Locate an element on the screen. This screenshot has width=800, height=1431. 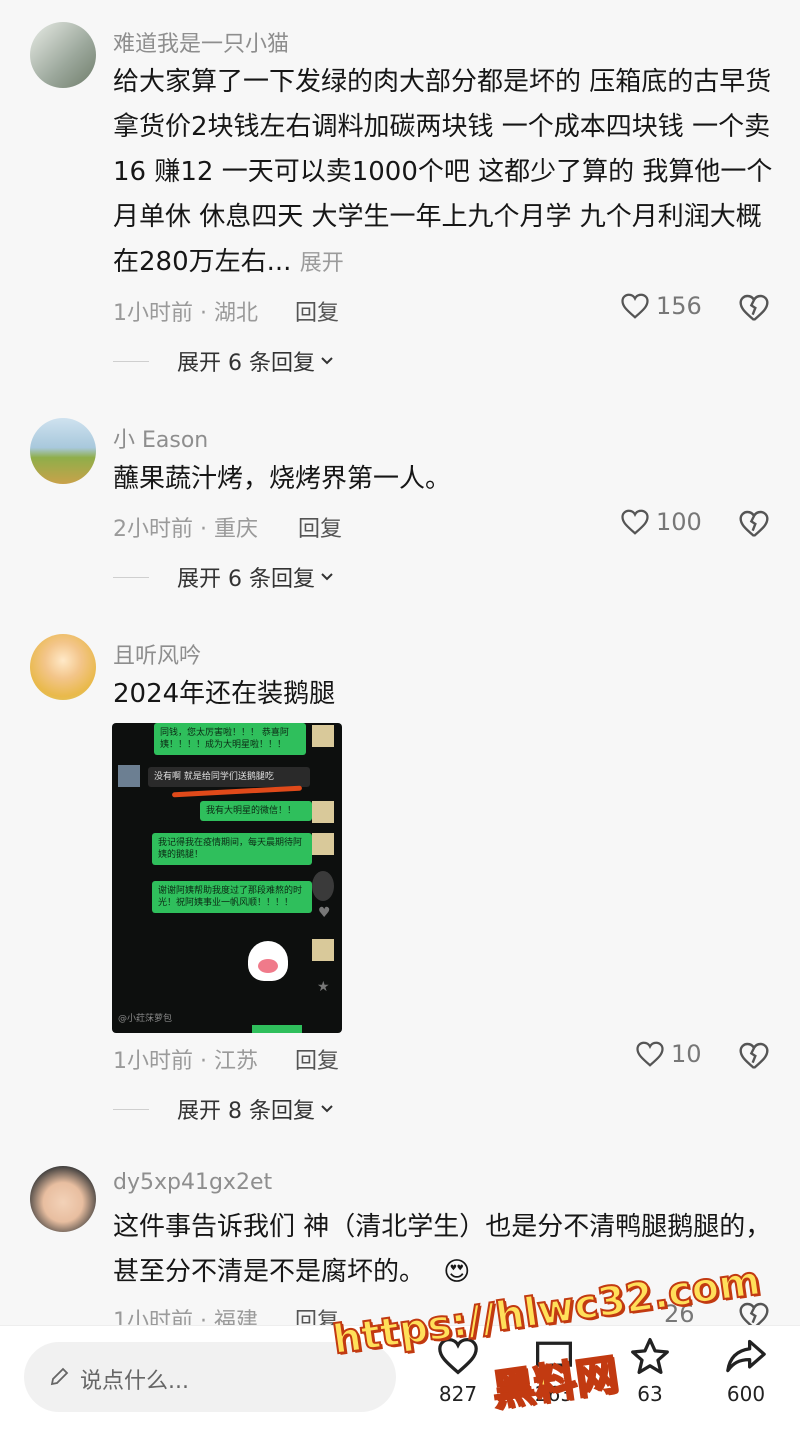
comment-username: 且听风吟 is located at coordinates (157, 654).